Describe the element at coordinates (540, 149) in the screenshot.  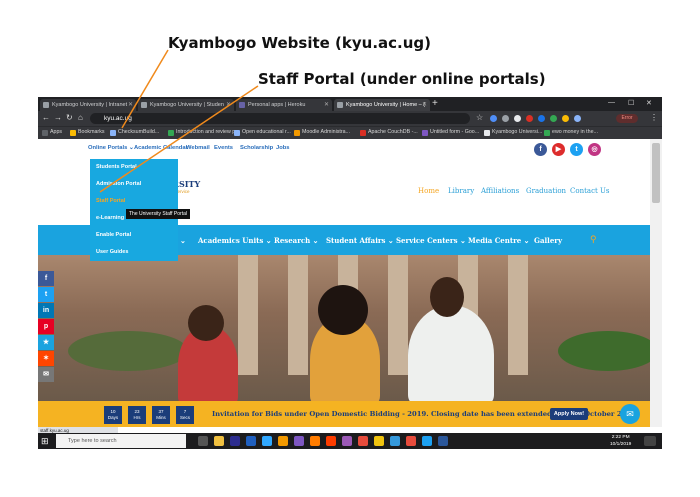
I see `facebook-icon: f` at that location.